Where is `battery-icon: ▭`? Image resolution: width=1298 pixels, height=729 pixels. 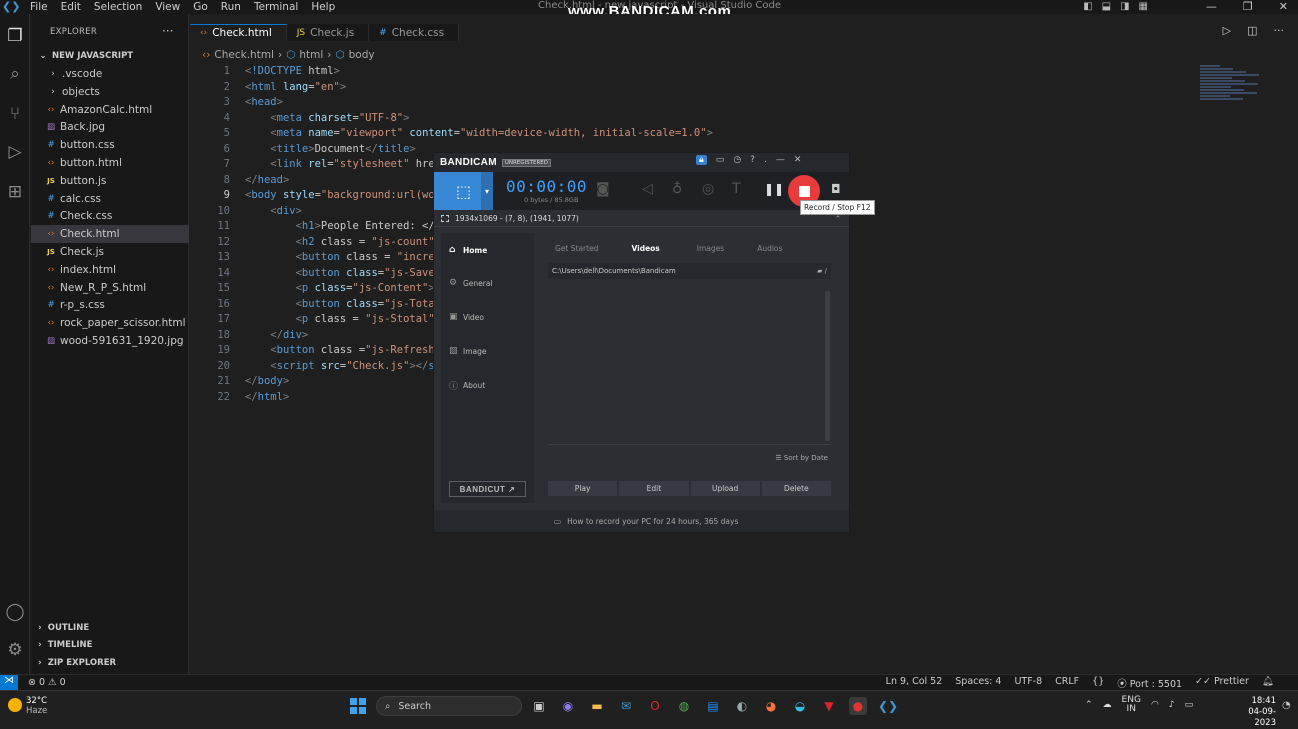
battery-icon: ▭ is located at coordinates (1189, 705).